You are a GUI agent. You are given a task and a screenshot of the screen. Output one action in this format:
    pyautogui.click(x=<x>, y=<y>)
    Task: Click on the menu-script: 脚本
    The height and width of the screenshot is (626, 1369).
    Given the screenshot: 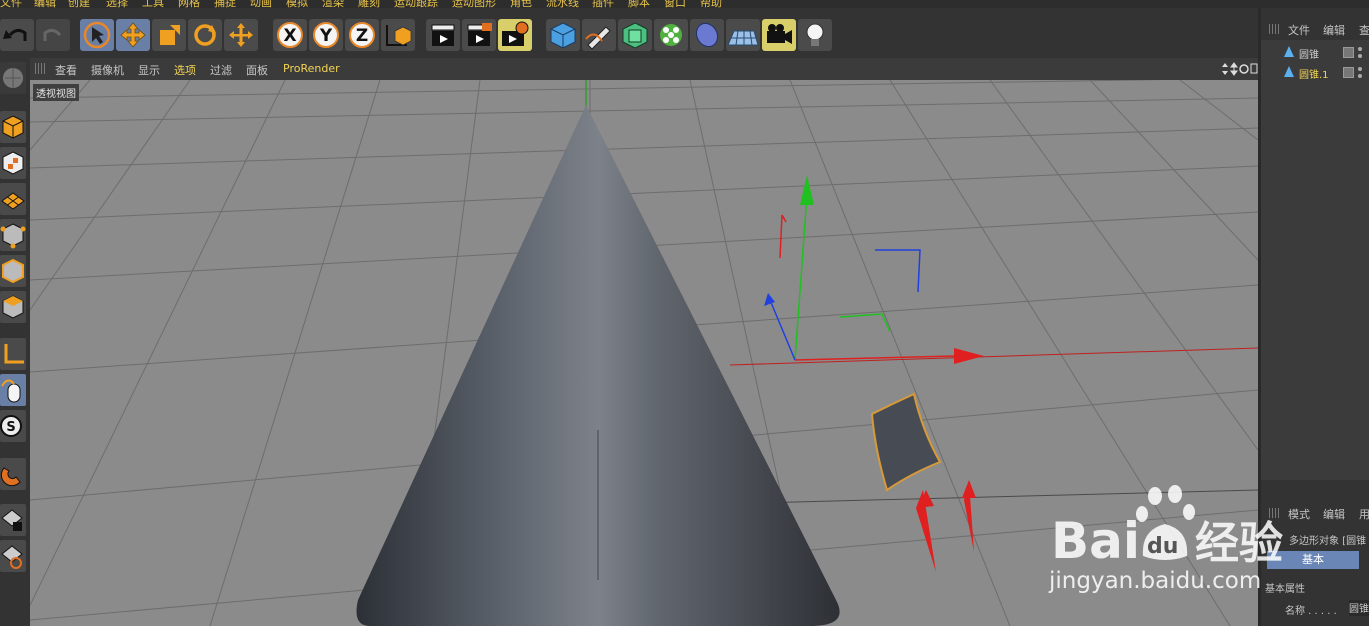 What is the action you would take?
    pyautogui.click(x=639, y=4)
    